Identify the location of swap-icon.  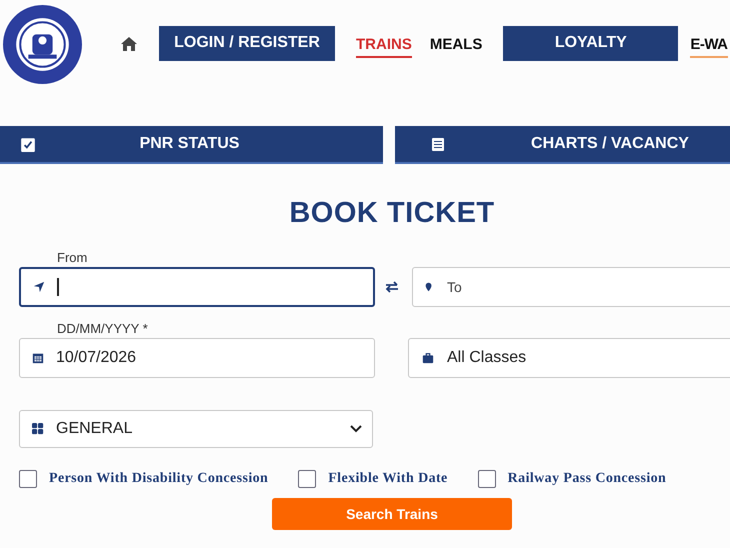
(392, 287).